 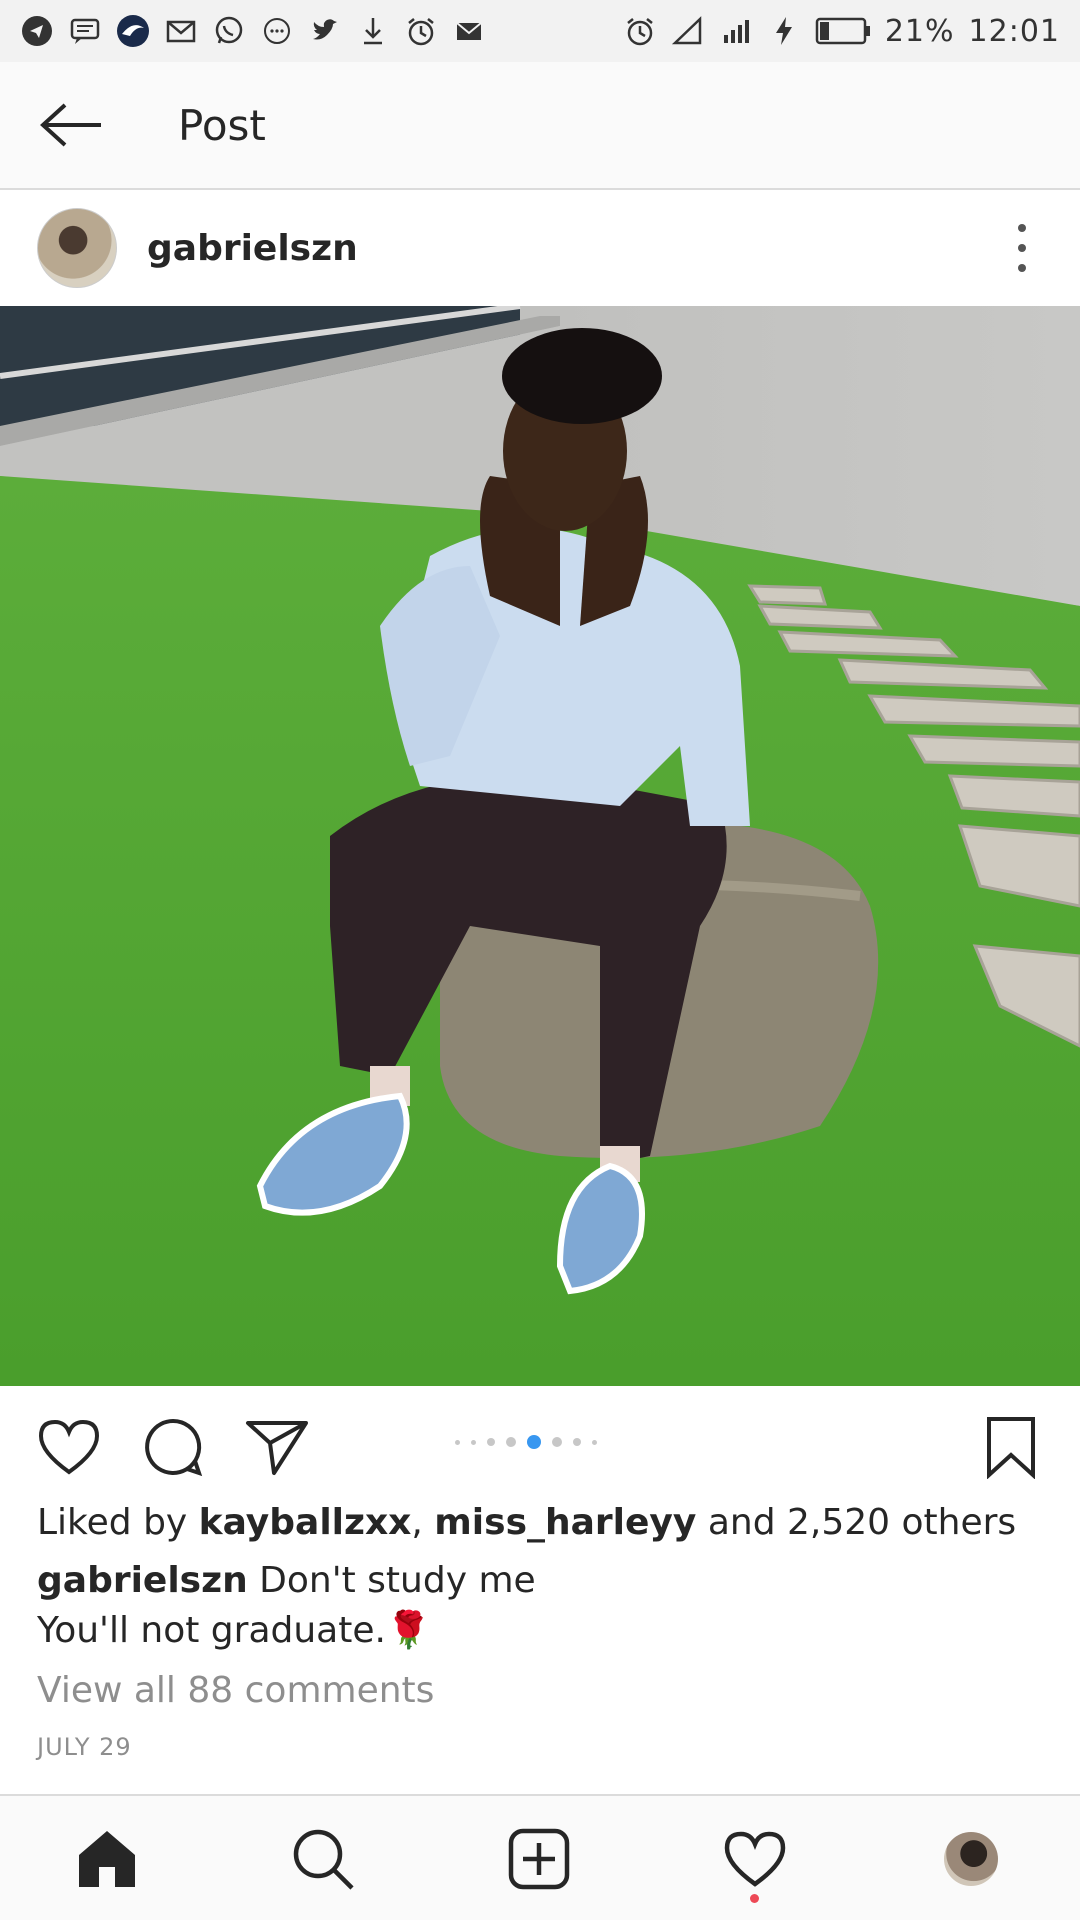 I want to click on whatsapp-icon, so click(x=229, y=31).